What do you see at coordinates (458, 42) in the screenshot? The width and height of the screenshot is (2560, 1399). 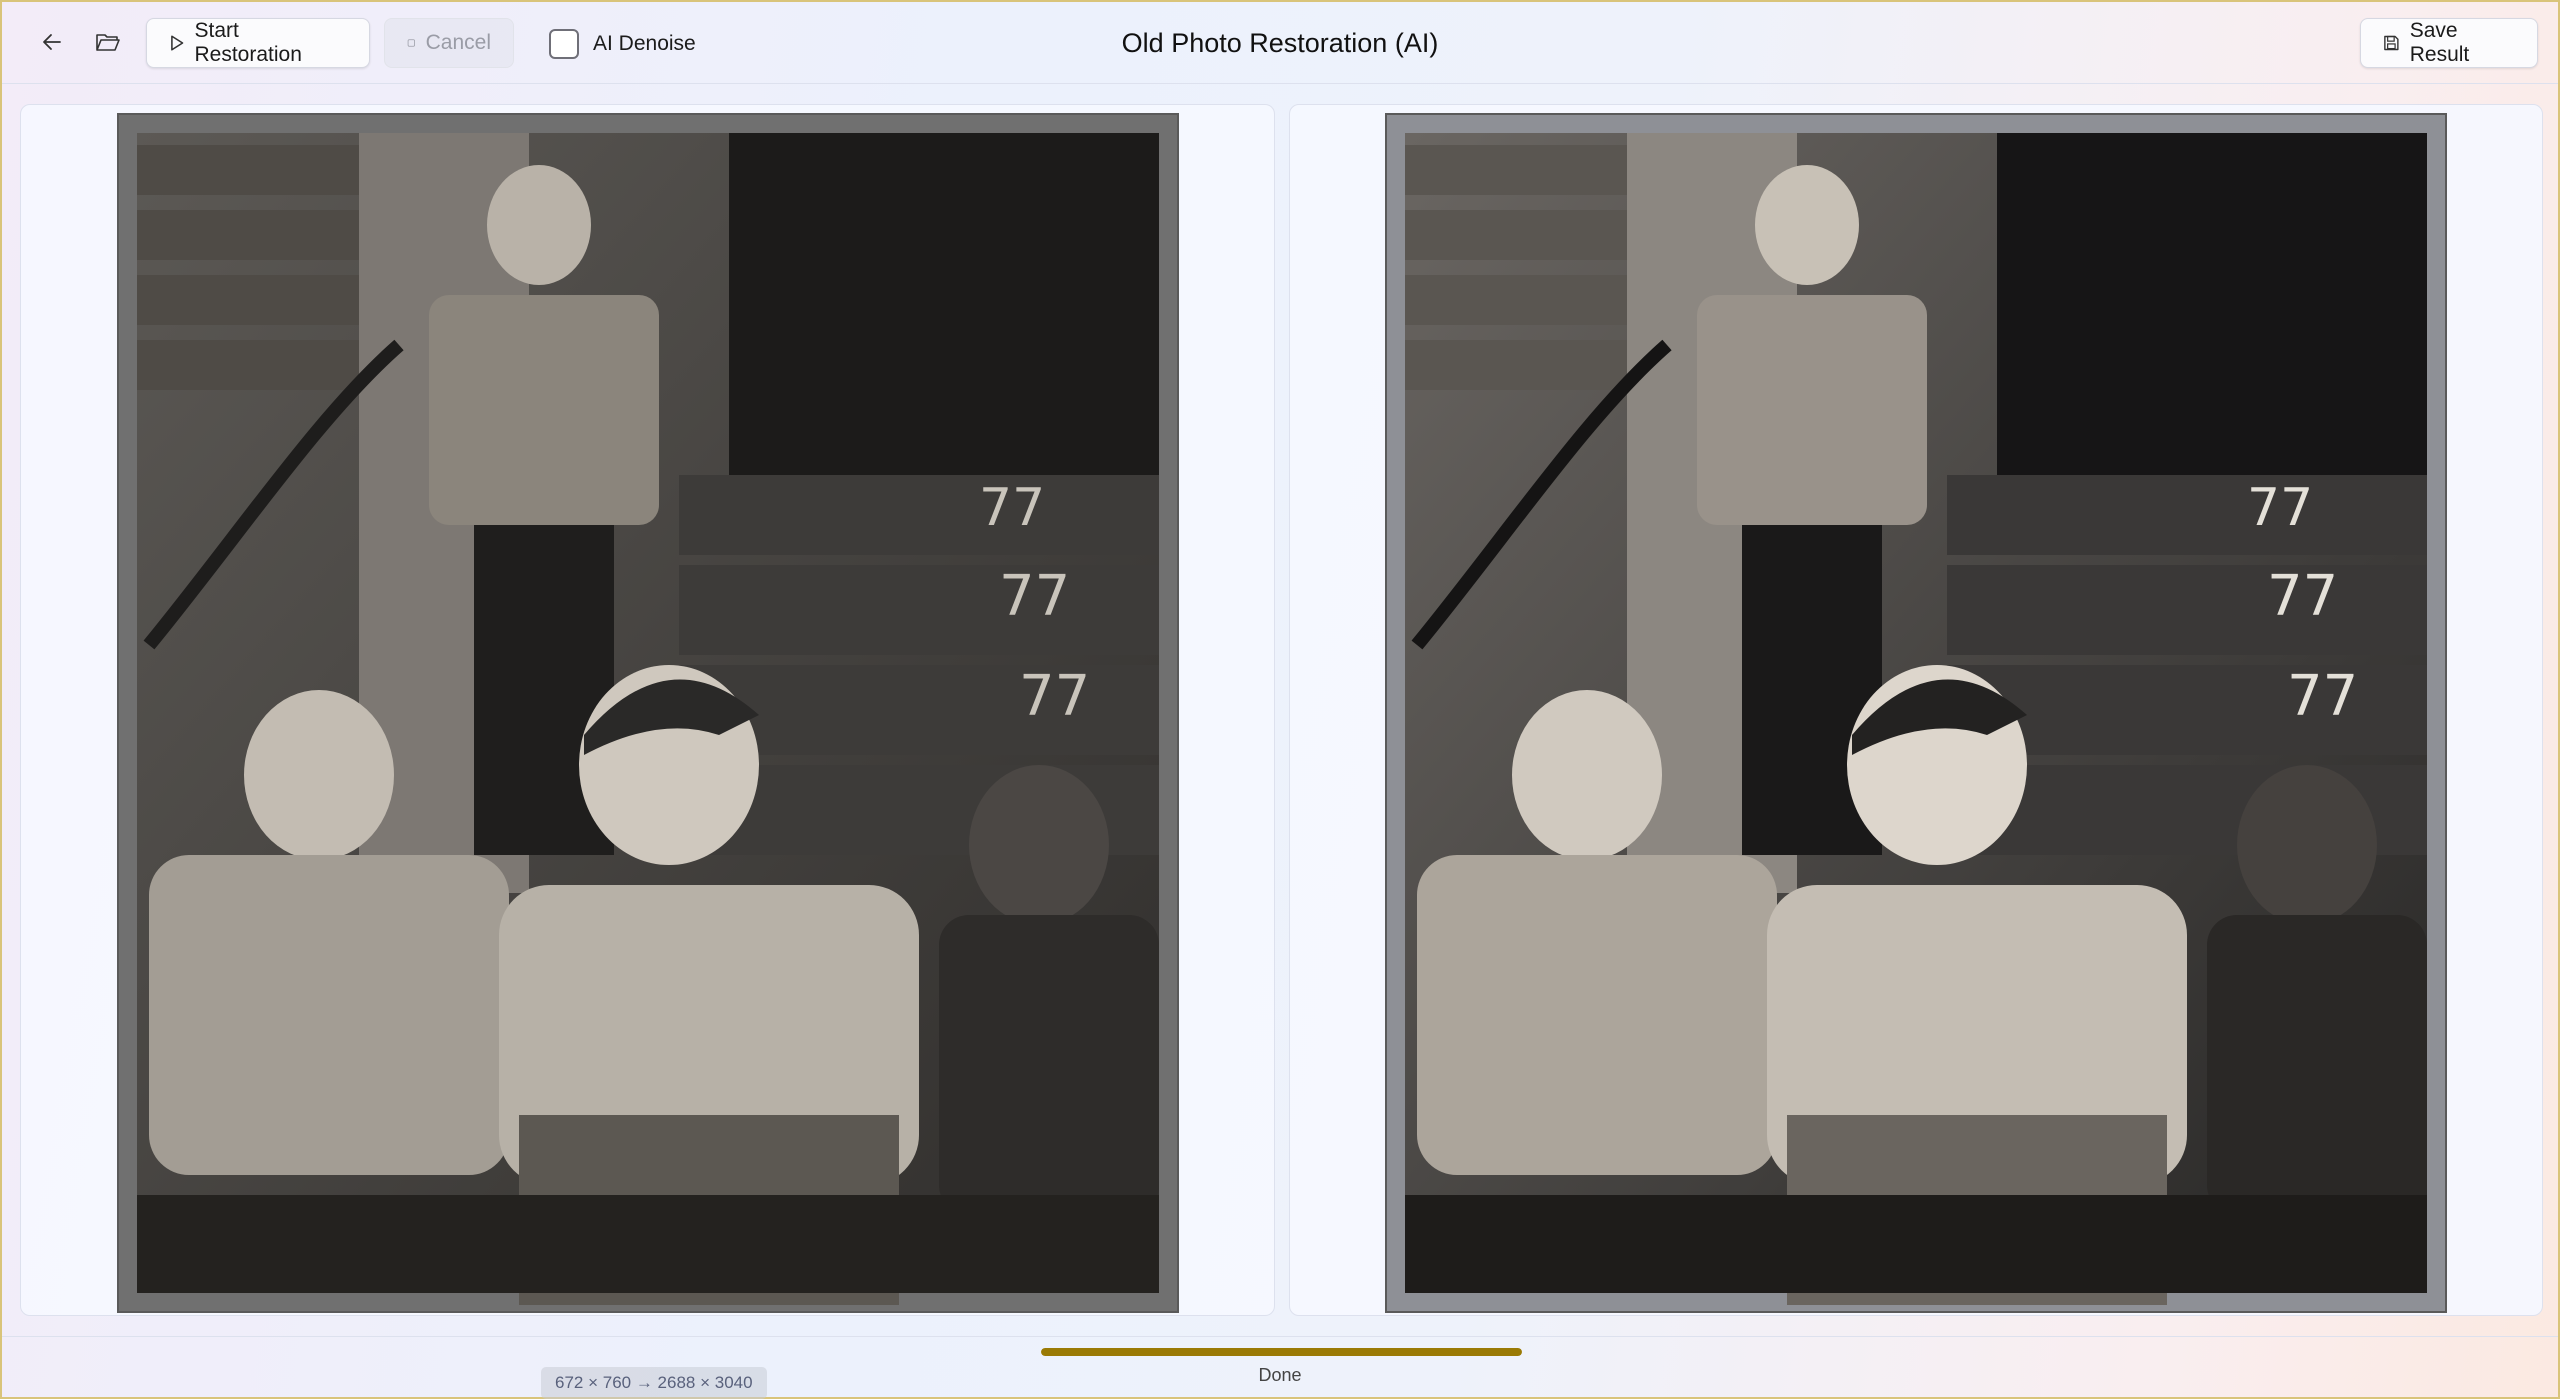 I see `cancel-label: Cancel` at bounding box center [458, 42].